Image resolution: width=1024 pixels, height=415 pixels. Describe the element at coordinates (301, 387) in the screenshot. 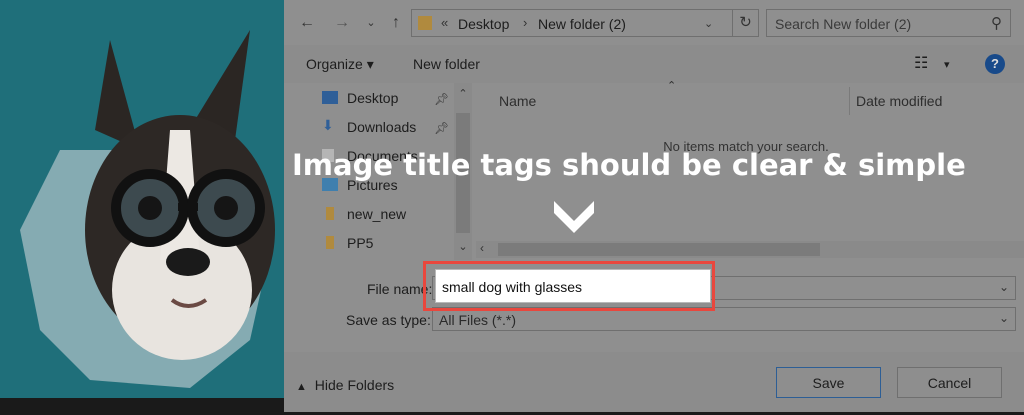

I see `chevron-up-icon: ▲` at that location.